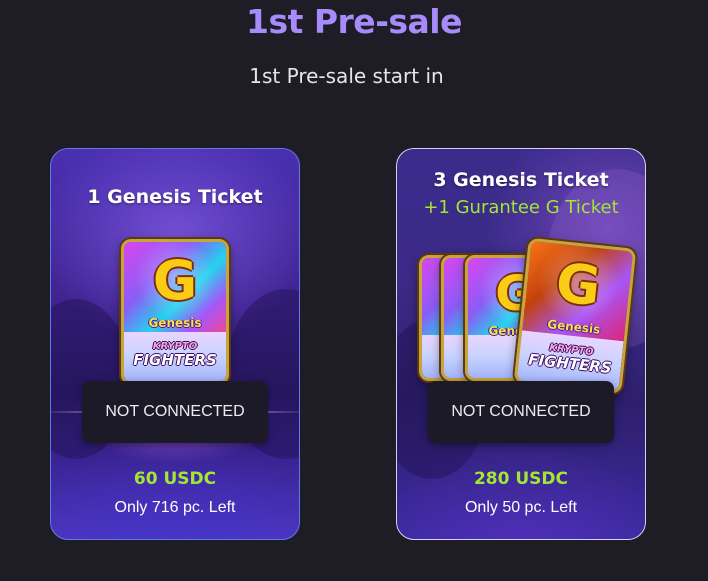 The image size is (708, 581). I want to click on logo-line-2: FIGHTERS, so click(175, 359).